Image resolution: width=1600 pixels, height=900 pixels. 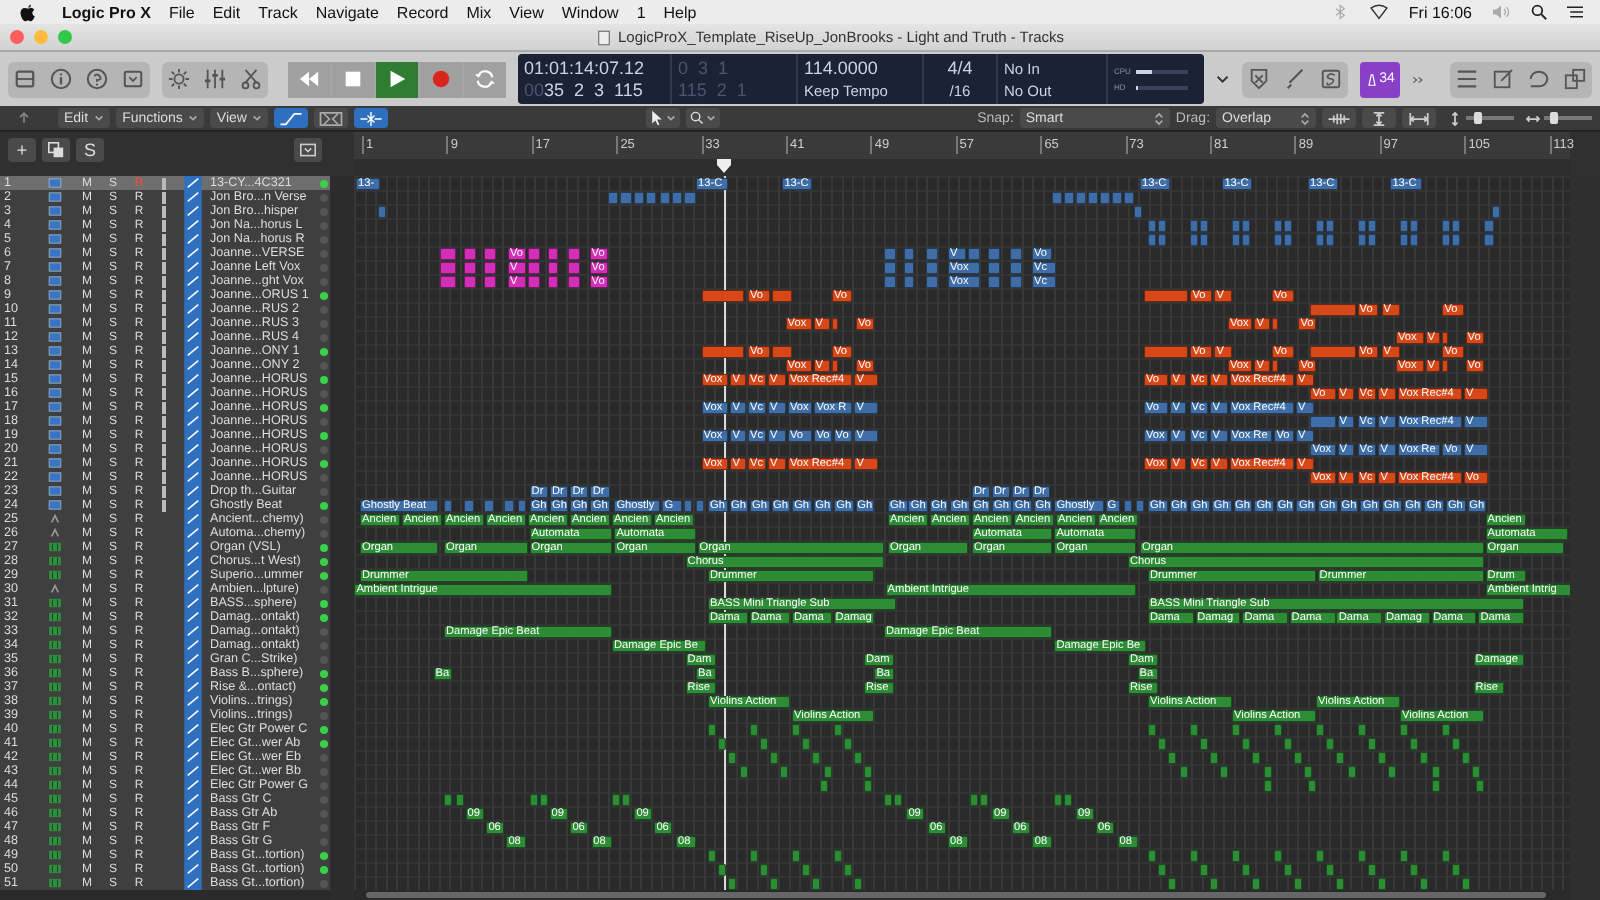 What do you see at coordinates (842, 68) in the screenshot?
I see `tempo-display: 114.0000` at bounding box center [842, 68].